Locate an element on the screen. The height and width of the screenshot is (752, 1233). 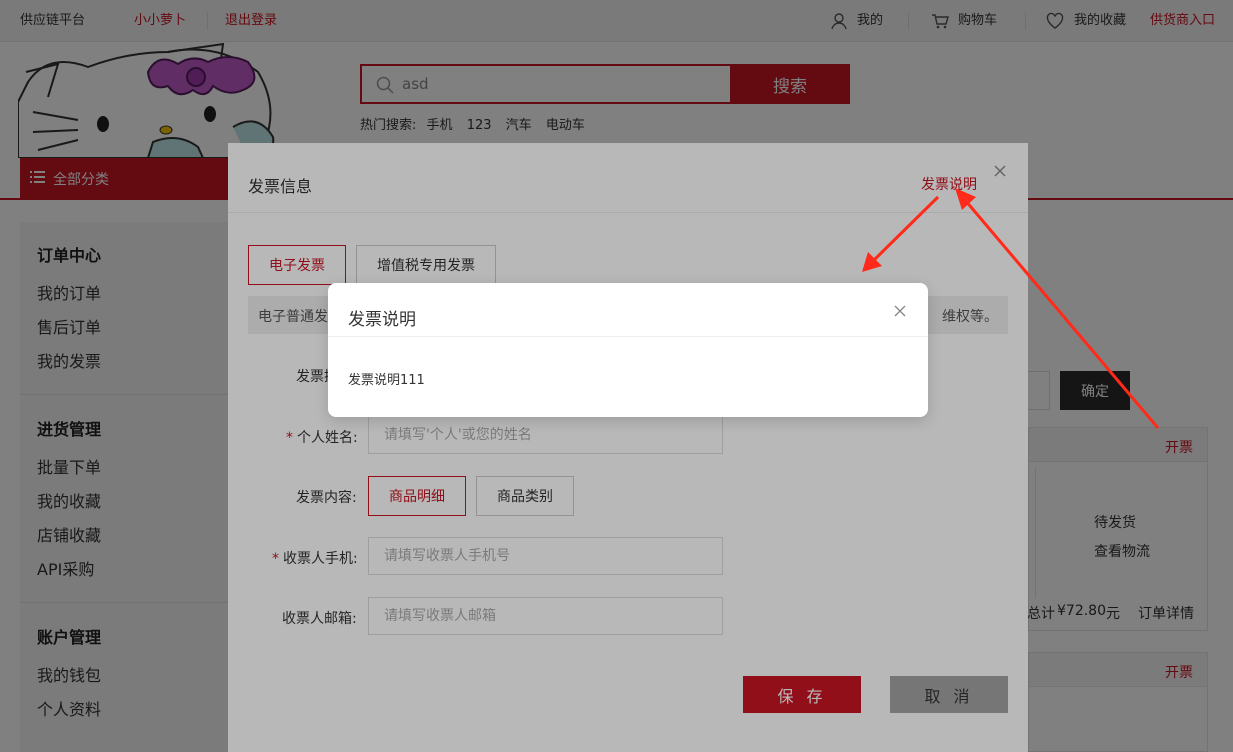
invoice-help-popup-body: 发票说明111 is located at coordinates (386, 380).